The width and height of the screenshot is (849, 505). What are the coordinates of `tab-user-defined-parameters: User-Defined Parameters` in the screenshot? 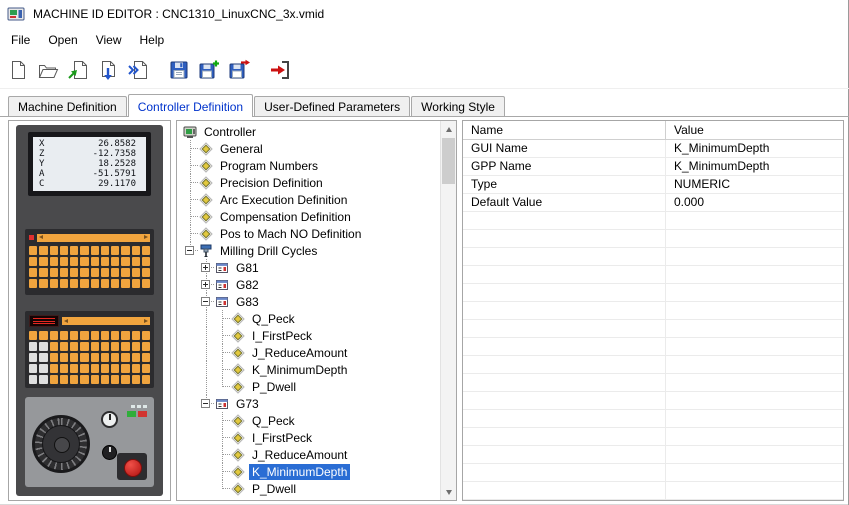 It's located at (332, 106).